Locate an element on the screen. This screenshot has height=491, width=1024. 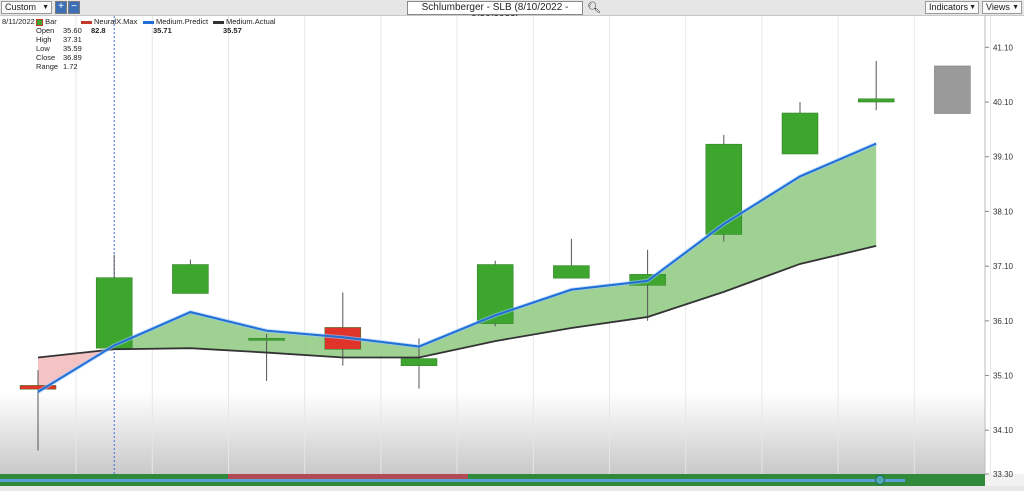
y-tick-label: 40.10 is located at coordinates (1003, 102).